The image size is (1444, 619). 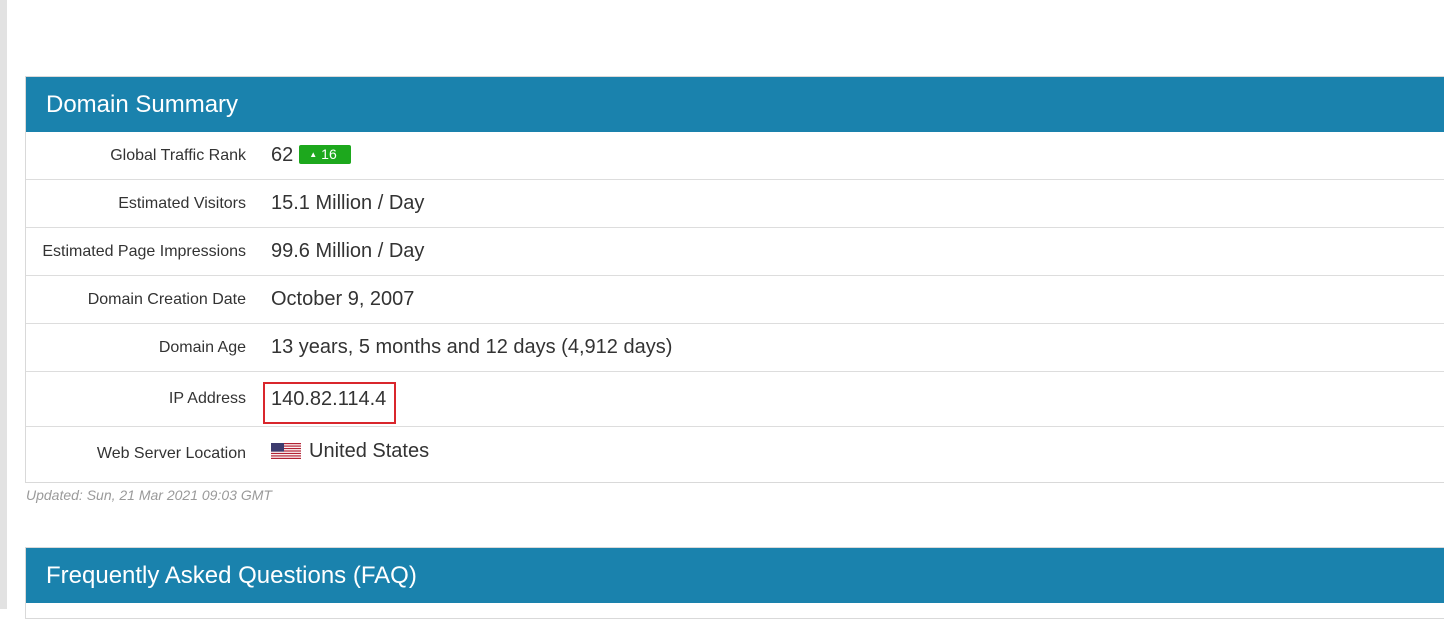 What do you see at coordinates (149, 495) in the screenshot?
I see `updated-timestamp: Updated: Sun, 21 Mar 2021 09:03 GMT` at bounding box center [149, 495].